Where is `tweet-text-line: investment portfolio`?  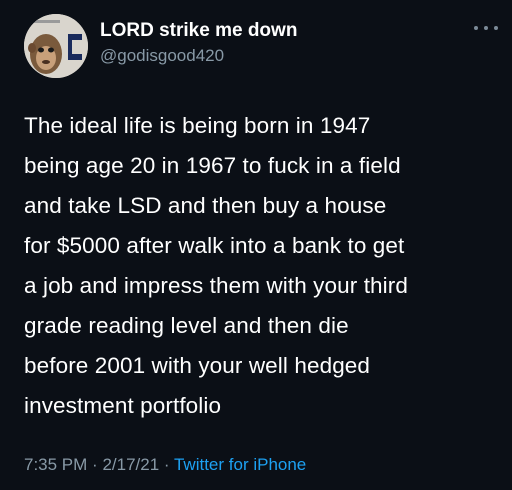 tweet-text-line: investment portfolio is located at coordinates (123, 405).